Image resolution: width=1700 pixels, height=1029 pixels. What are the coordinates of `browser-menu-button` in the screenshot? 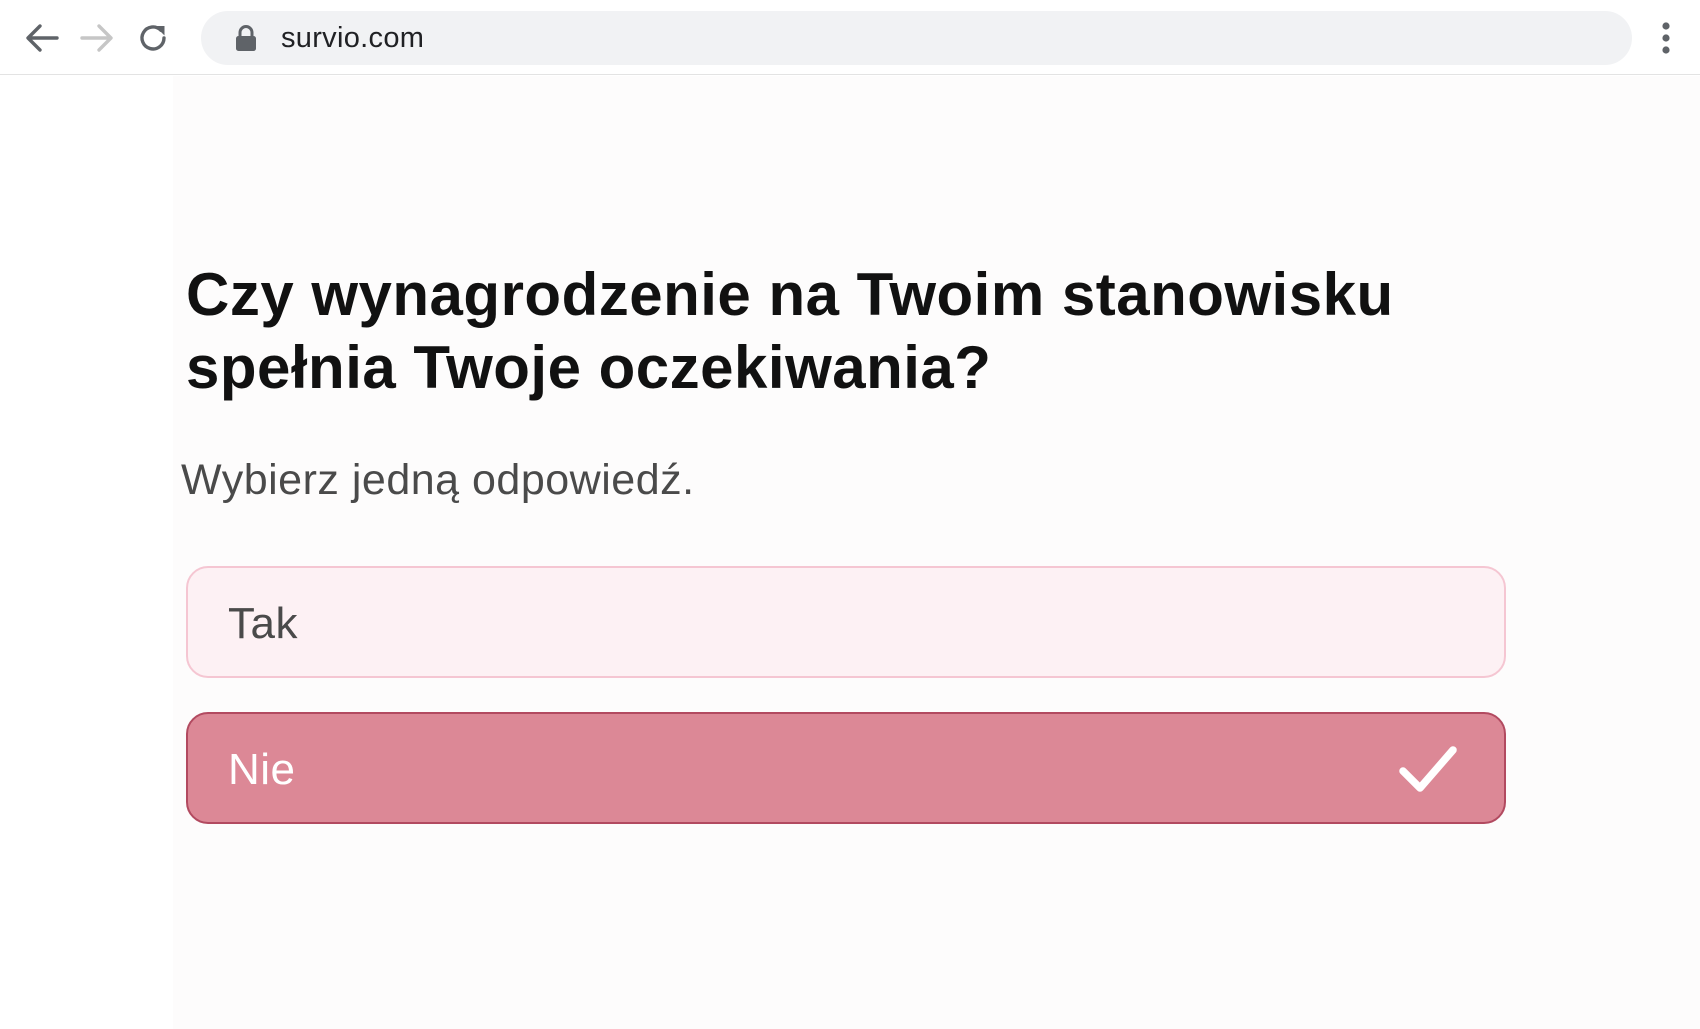 It's located at (1666, 38).